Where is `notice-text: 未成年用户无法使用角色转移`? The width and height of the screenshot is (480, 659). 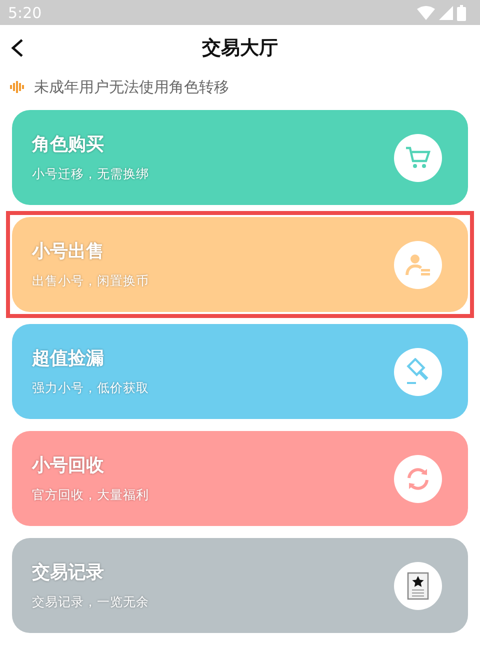
notice-text: 未成年用户无法使用角色转移 is located at coordinates (131, 87).